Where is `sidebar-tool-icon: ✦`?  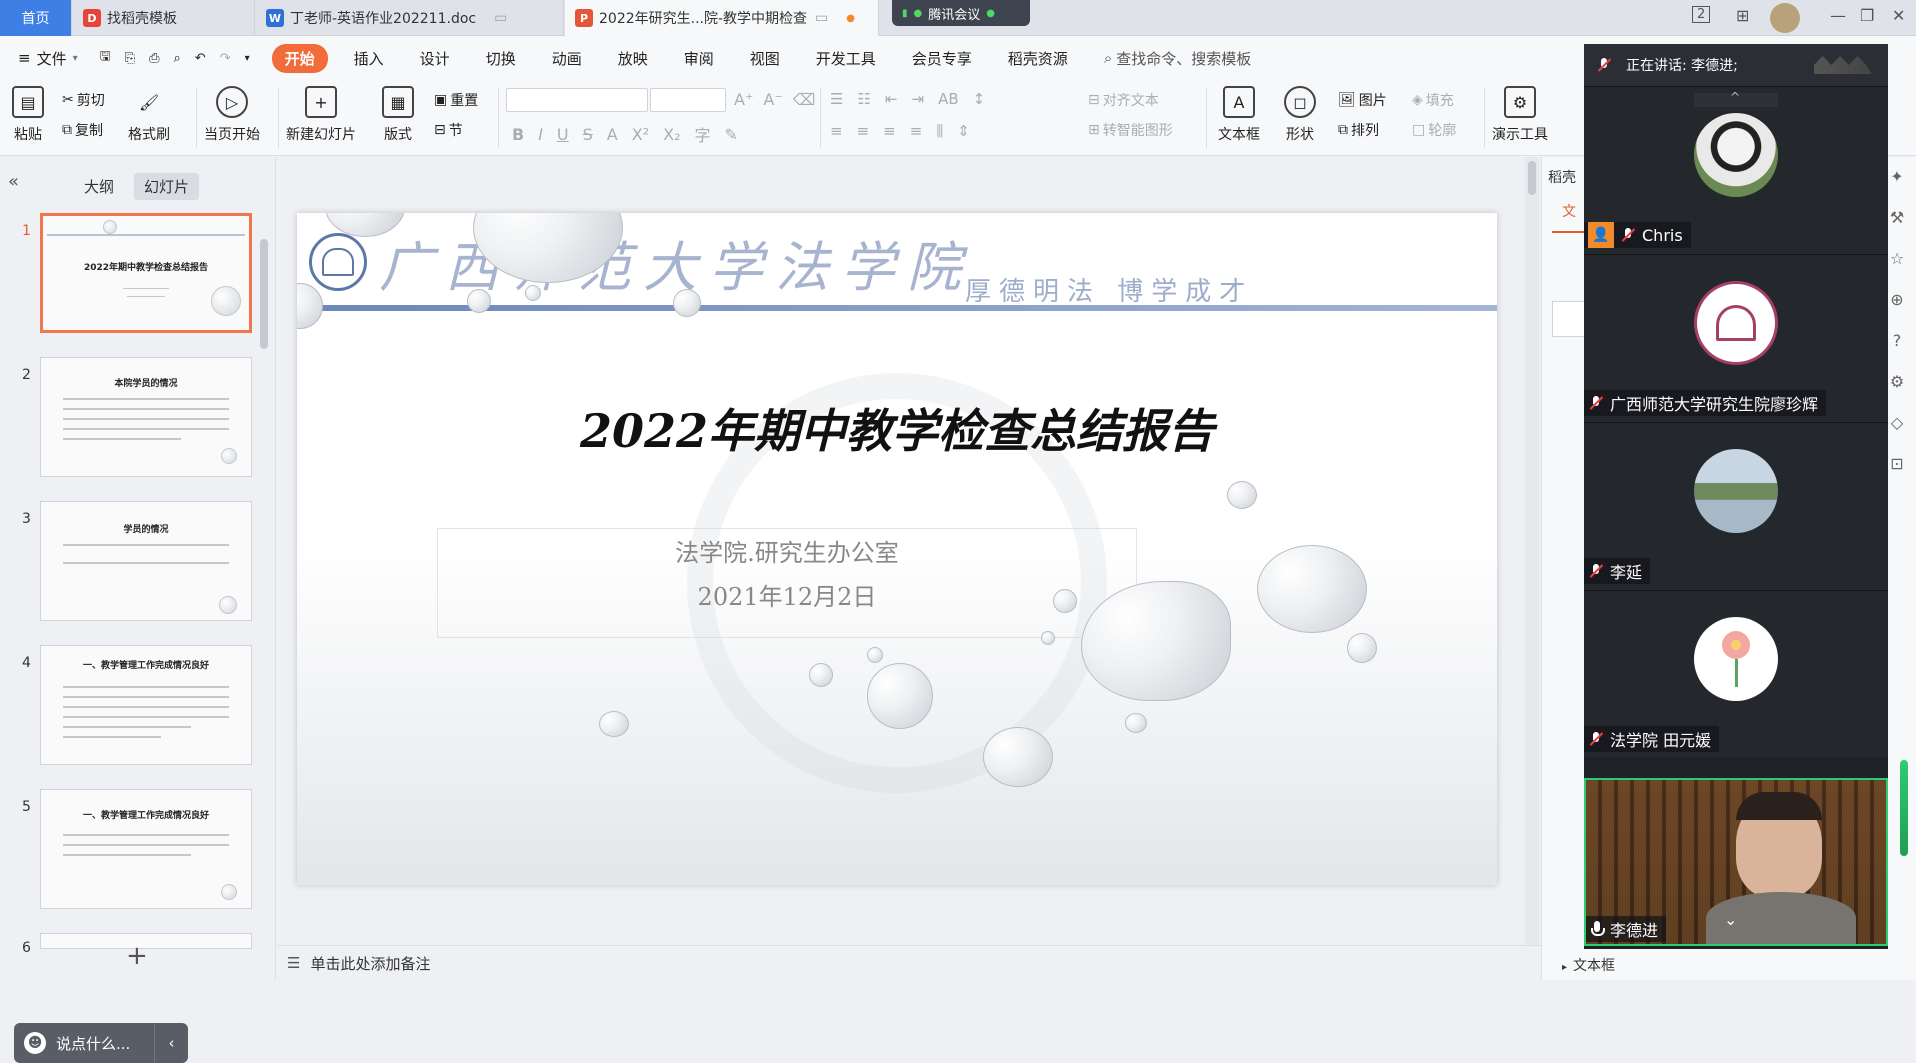 sidebar-tool-icon: ✦ is located at coordinates (1896, 176).